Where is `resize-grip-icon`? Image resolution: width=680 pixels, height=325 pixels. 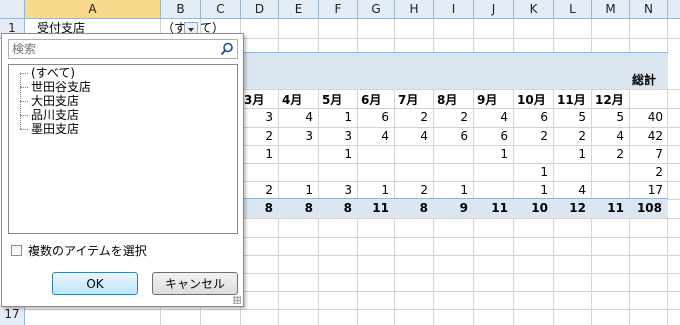 resize-grip-icon is located at coordinates (237, 300).